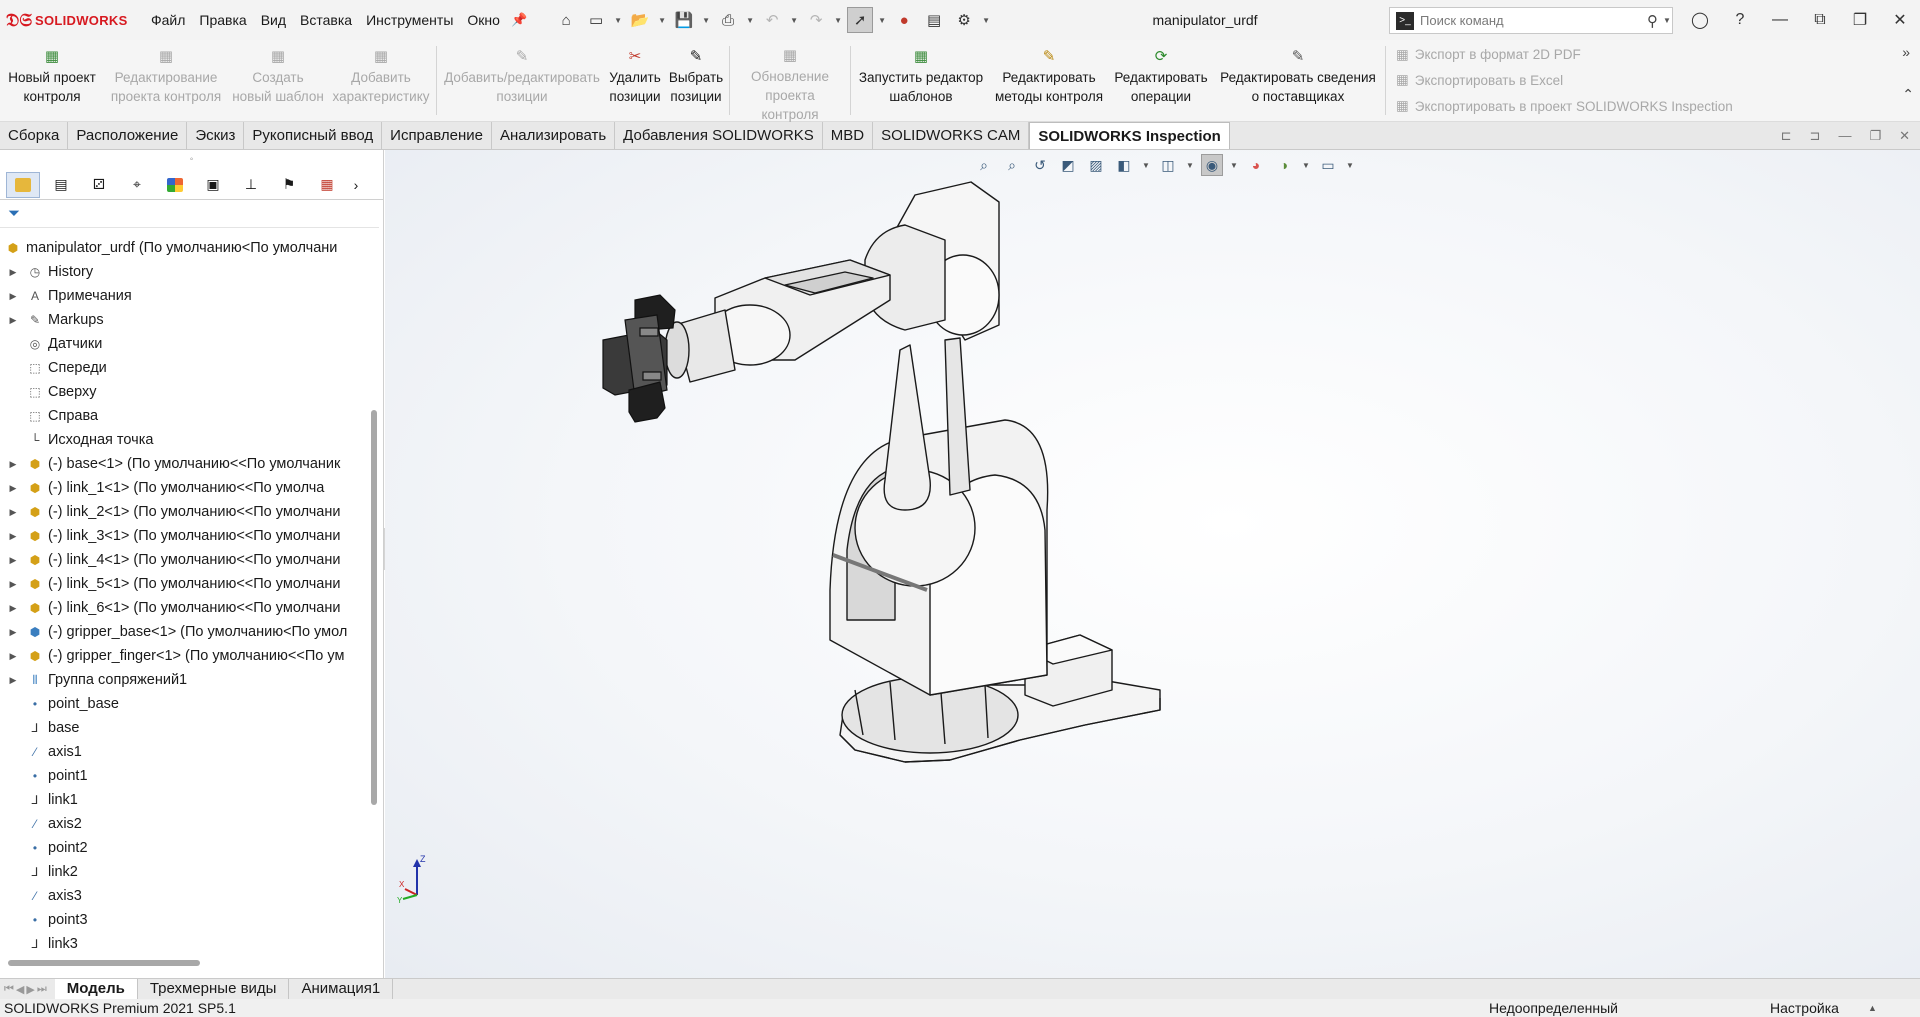 The height and width of the screenshot is (1017, 1920). I want to click on tree-node: • point_base, so click(183, 704).